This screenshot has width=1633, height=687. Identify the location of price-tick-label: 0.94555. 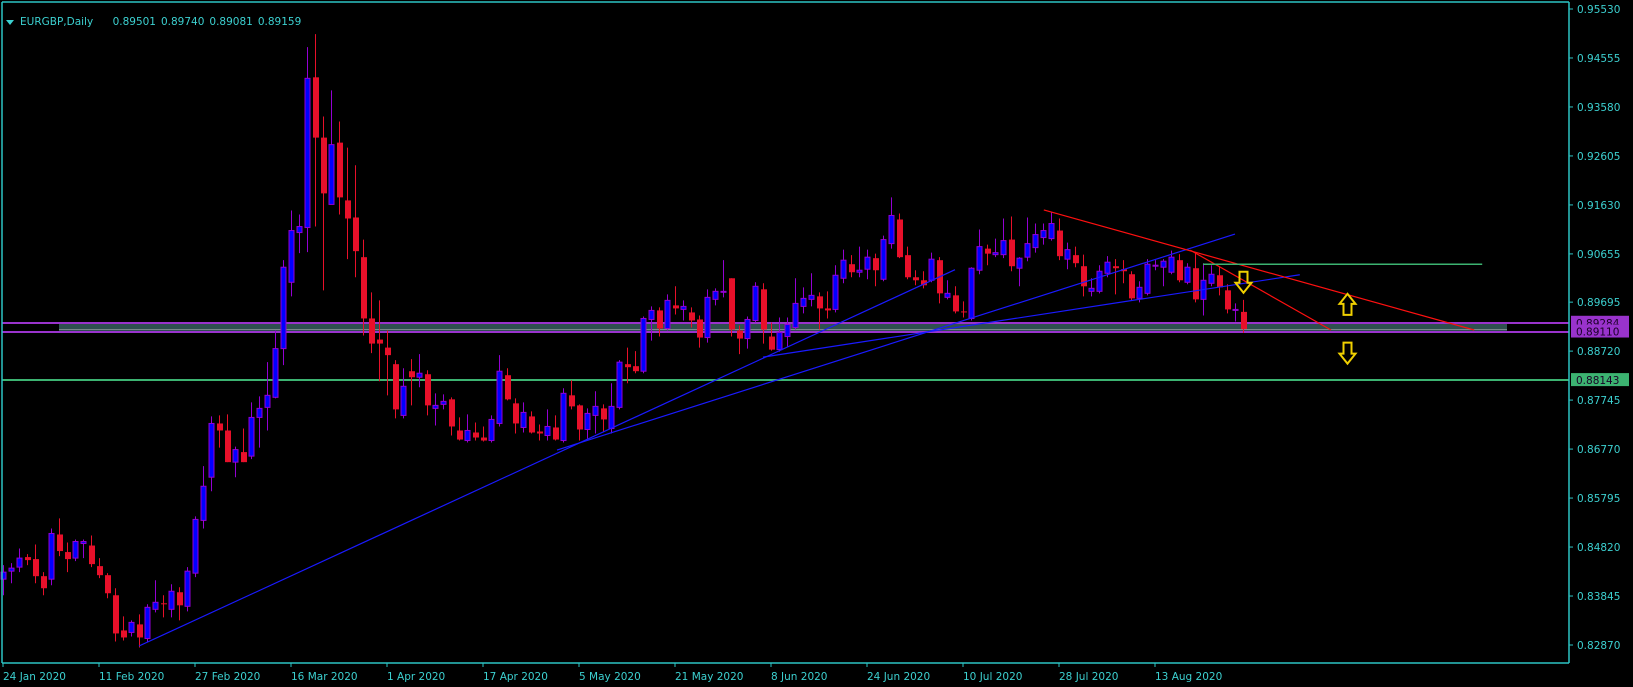
(1598, 59).